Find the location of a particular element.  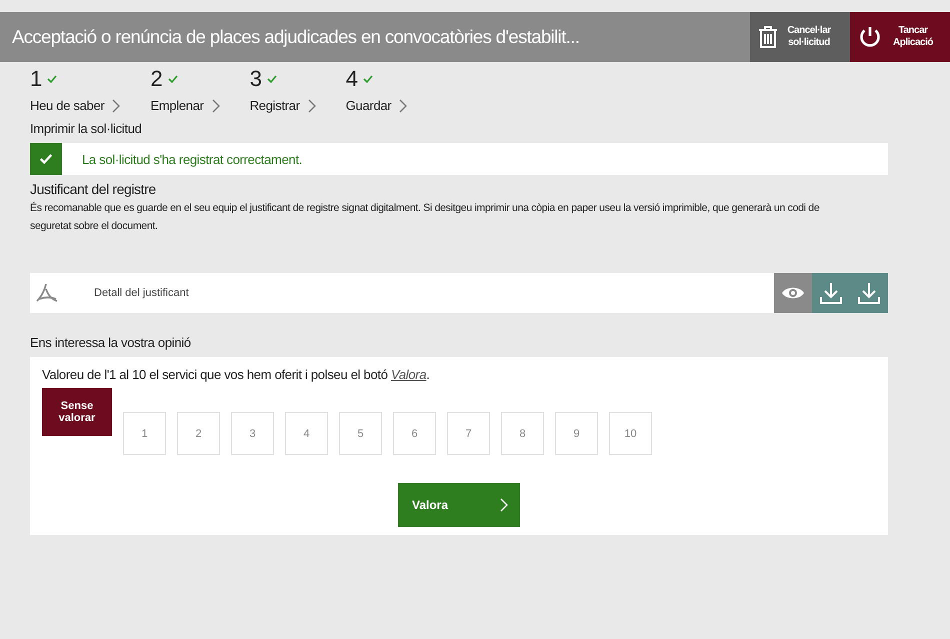

pdf-icon is located at coordinates (47, 293).